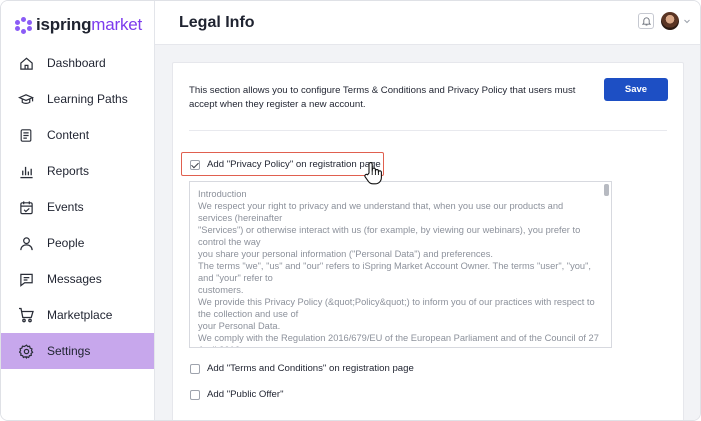 This screenshot has height=421, width=701. What do you see at coordinates (195, 164) in the screenshot?
I see `privacy-policy-checkbox` at bounding box center [195, 164].